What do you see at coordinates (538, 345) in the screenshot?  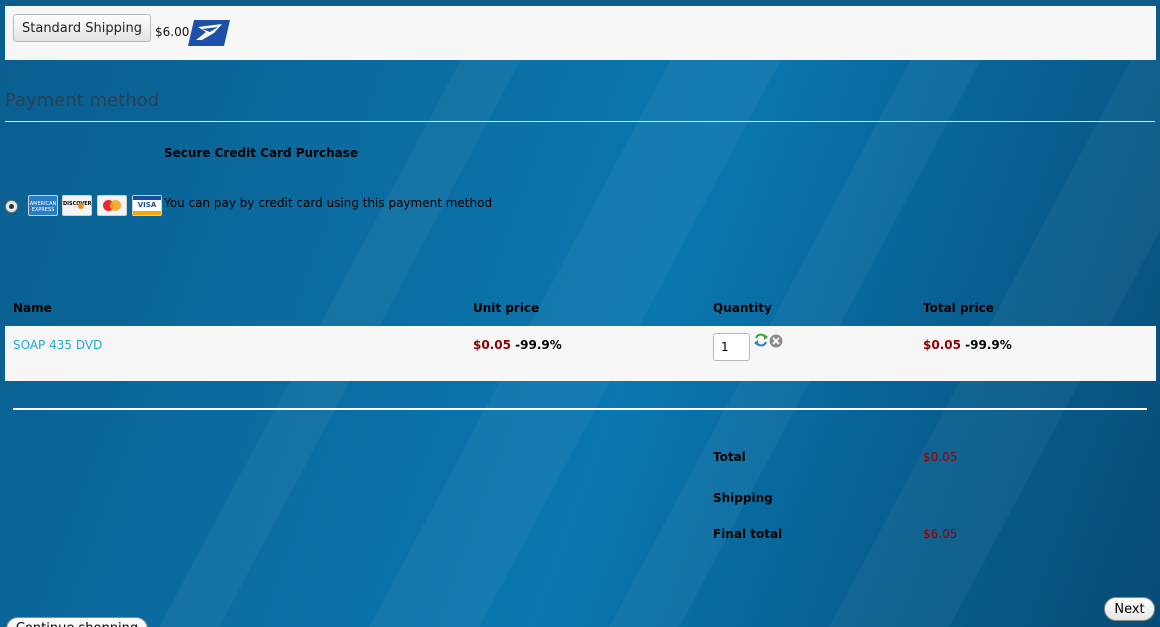 I see `unit-price-discount: -99.9%` at bounding box center [538, 345].